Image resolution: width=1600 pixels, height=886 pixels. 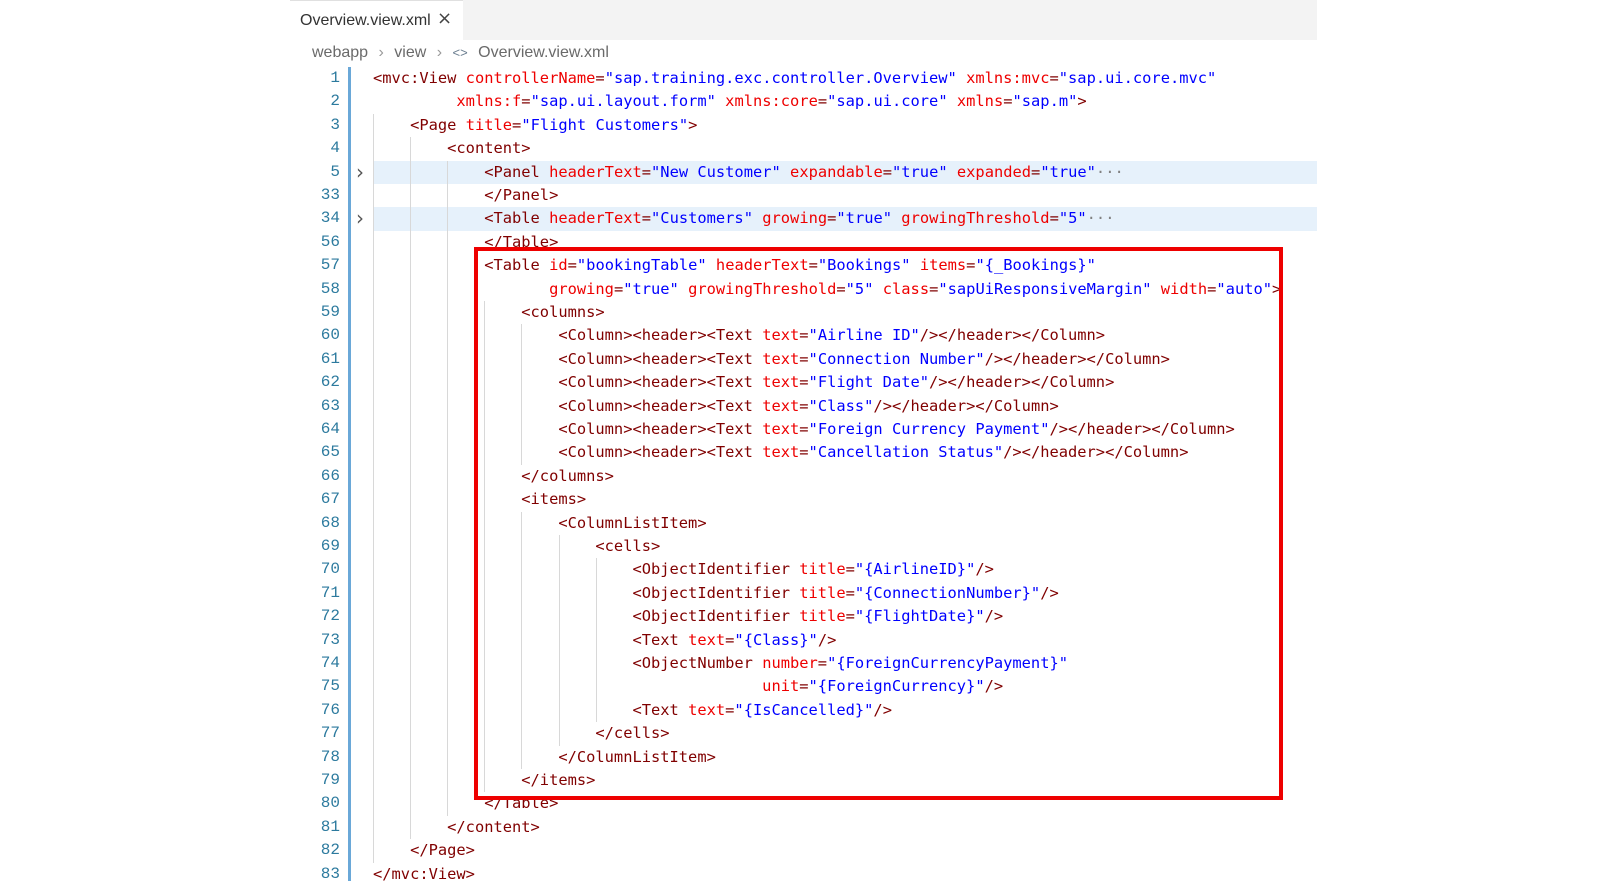 What do you see at coordinates (803, 149) in the screenshot?
I see `code-line: 4 <content>` at bounding box center [803, 149].